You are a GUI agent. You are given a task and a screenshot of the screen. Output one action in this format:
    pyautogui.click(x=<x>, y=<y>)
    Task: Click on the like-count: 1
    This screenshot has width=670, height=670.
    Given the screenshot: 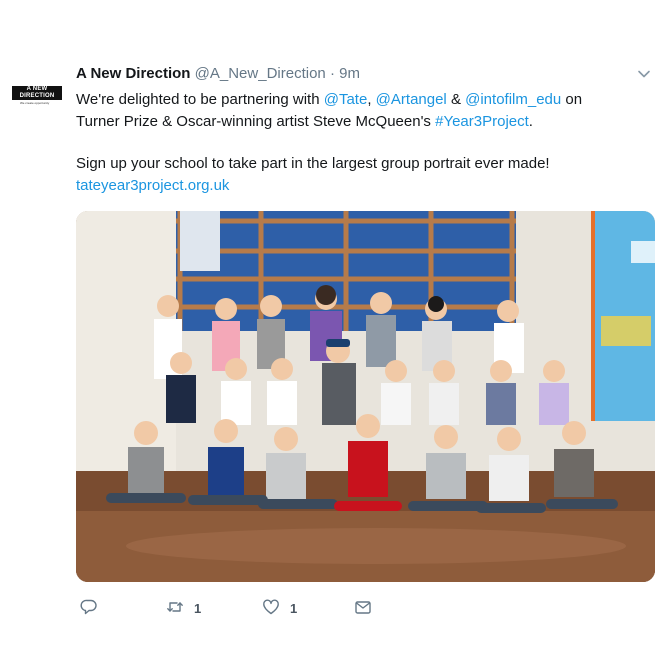 What is the action you would take?
    pyautogui.click(x=294, y=608)
    